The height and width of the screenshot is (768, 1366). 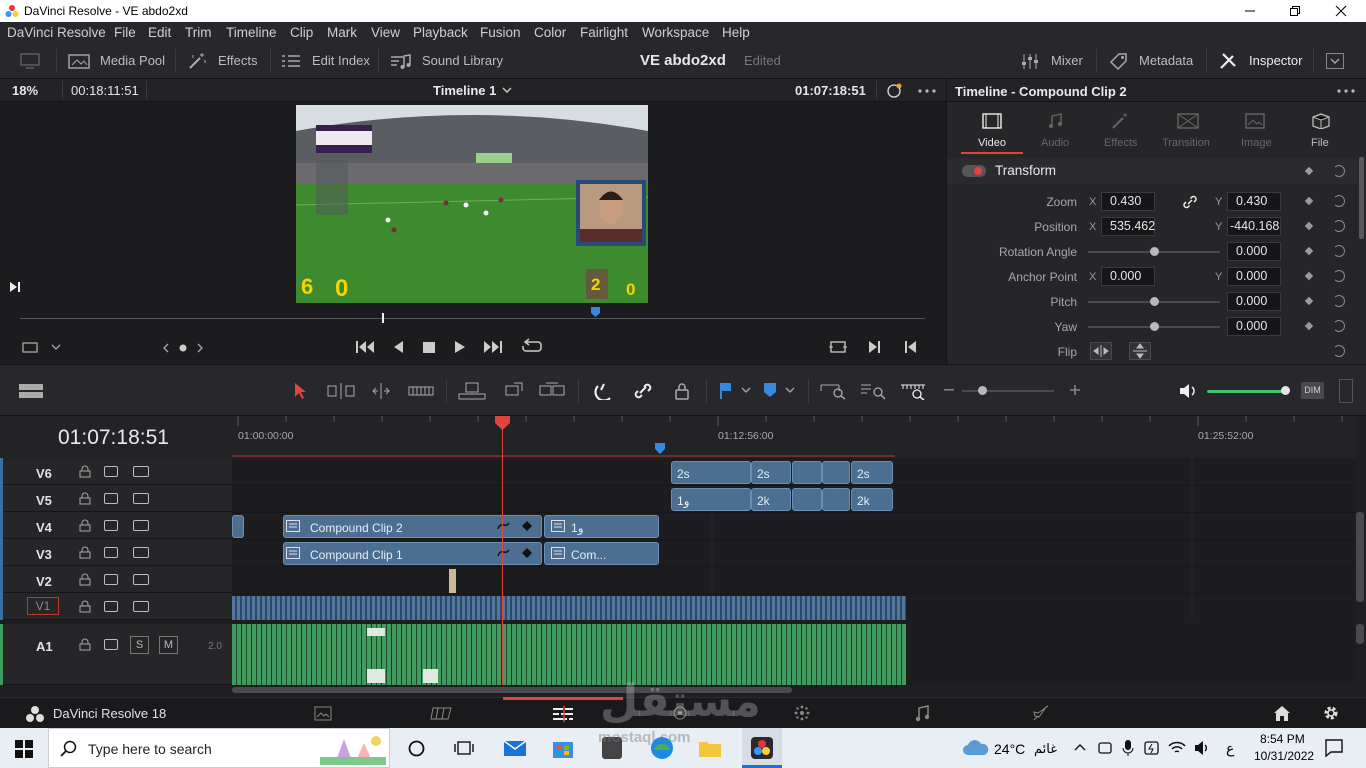 I want to click on loop-icon, so click(x=532, y=347).